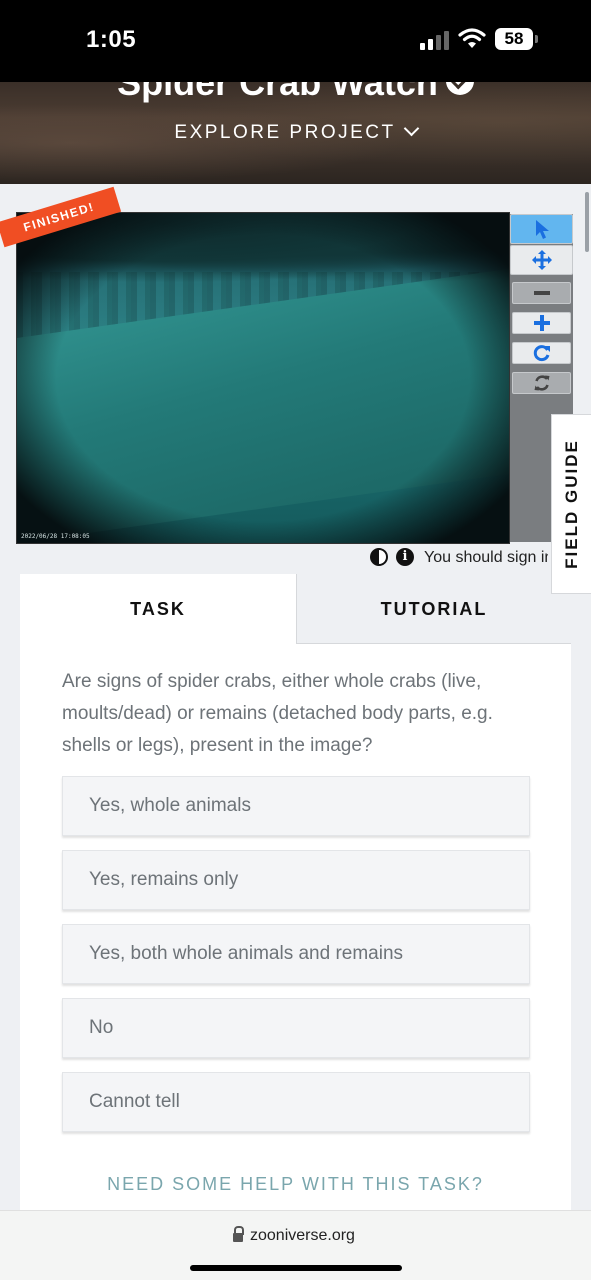 Image resolution: width=591 pixels, height=1280 pixels. I want to click on pointer-icon, so click(542, 229).